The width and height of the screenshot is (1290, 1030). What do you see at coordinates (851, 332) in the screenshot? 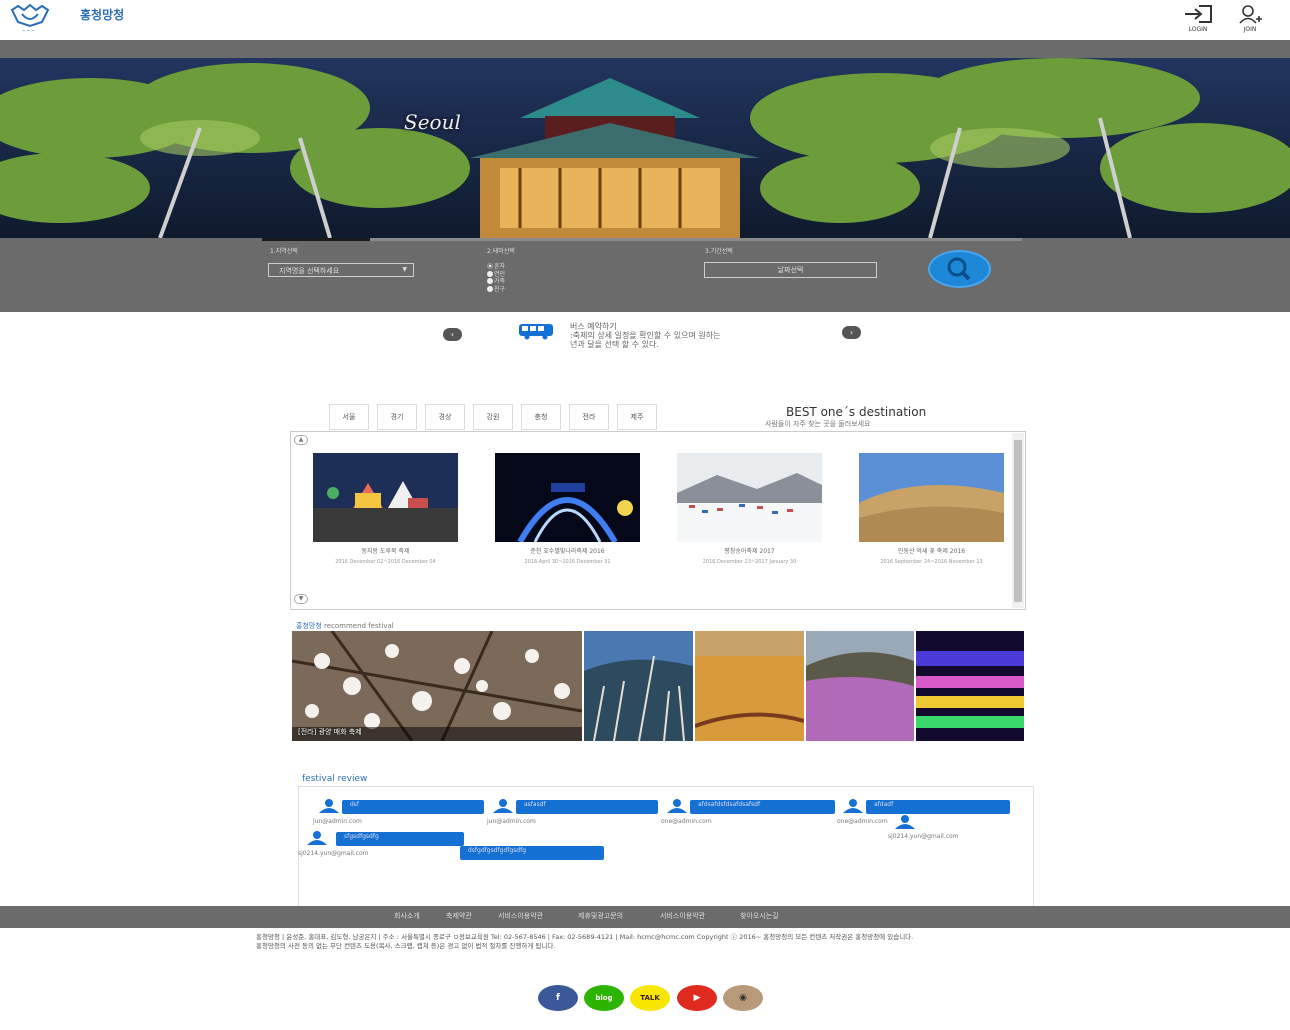
I see `next-arrow-button: ›` at bounding box center [851, 332].